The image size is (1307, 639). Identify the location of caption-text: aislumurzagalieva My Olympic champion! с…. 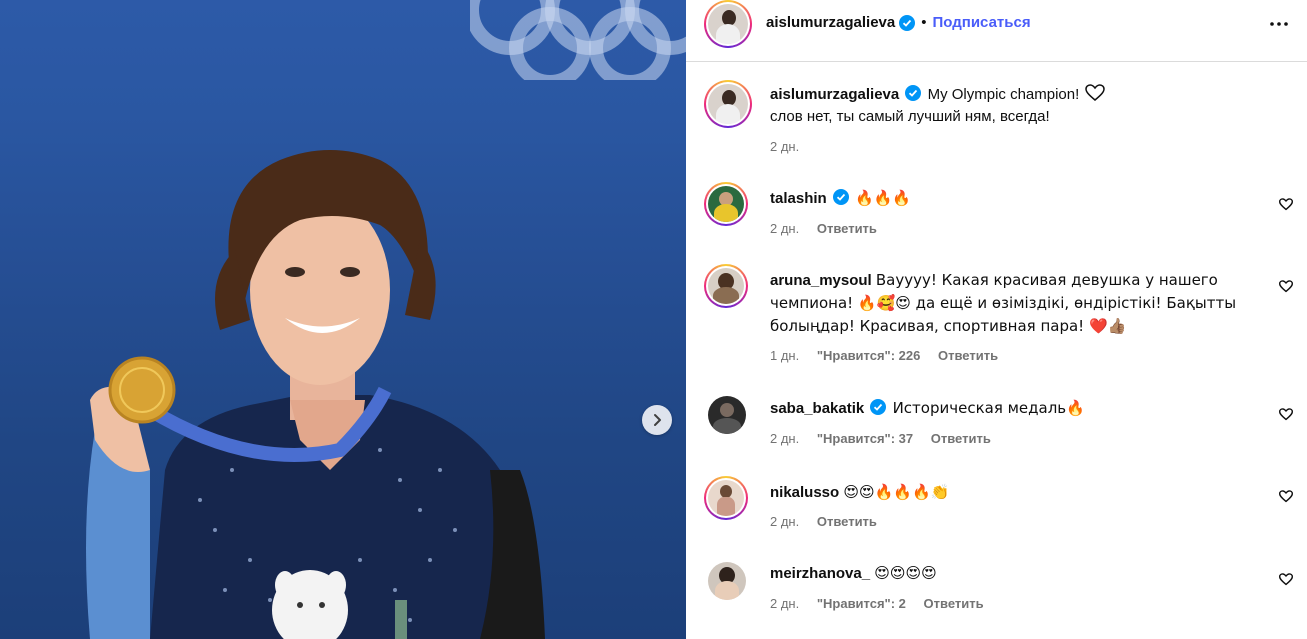
(938, 106).